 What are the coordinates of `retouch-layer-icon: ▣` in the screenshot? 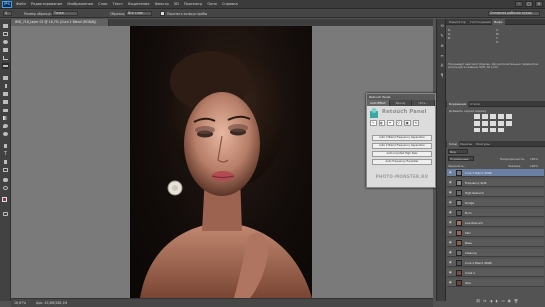 It's located at (407, 123).